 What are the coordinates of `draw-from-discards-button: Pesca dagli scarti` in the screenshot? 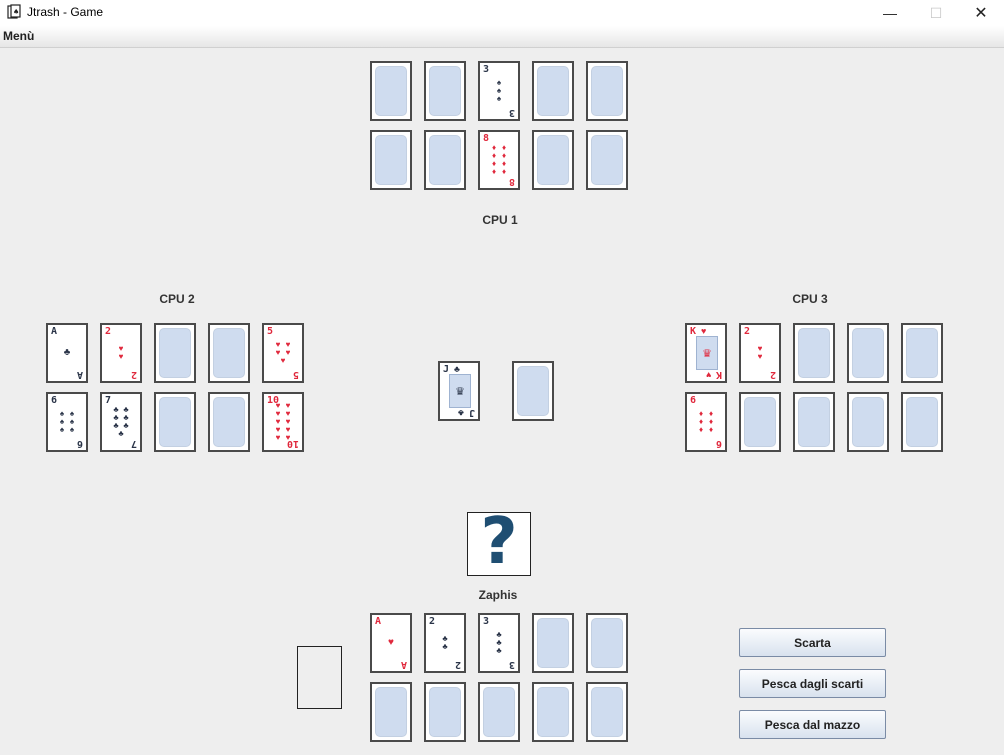 It's located at (812, 683).